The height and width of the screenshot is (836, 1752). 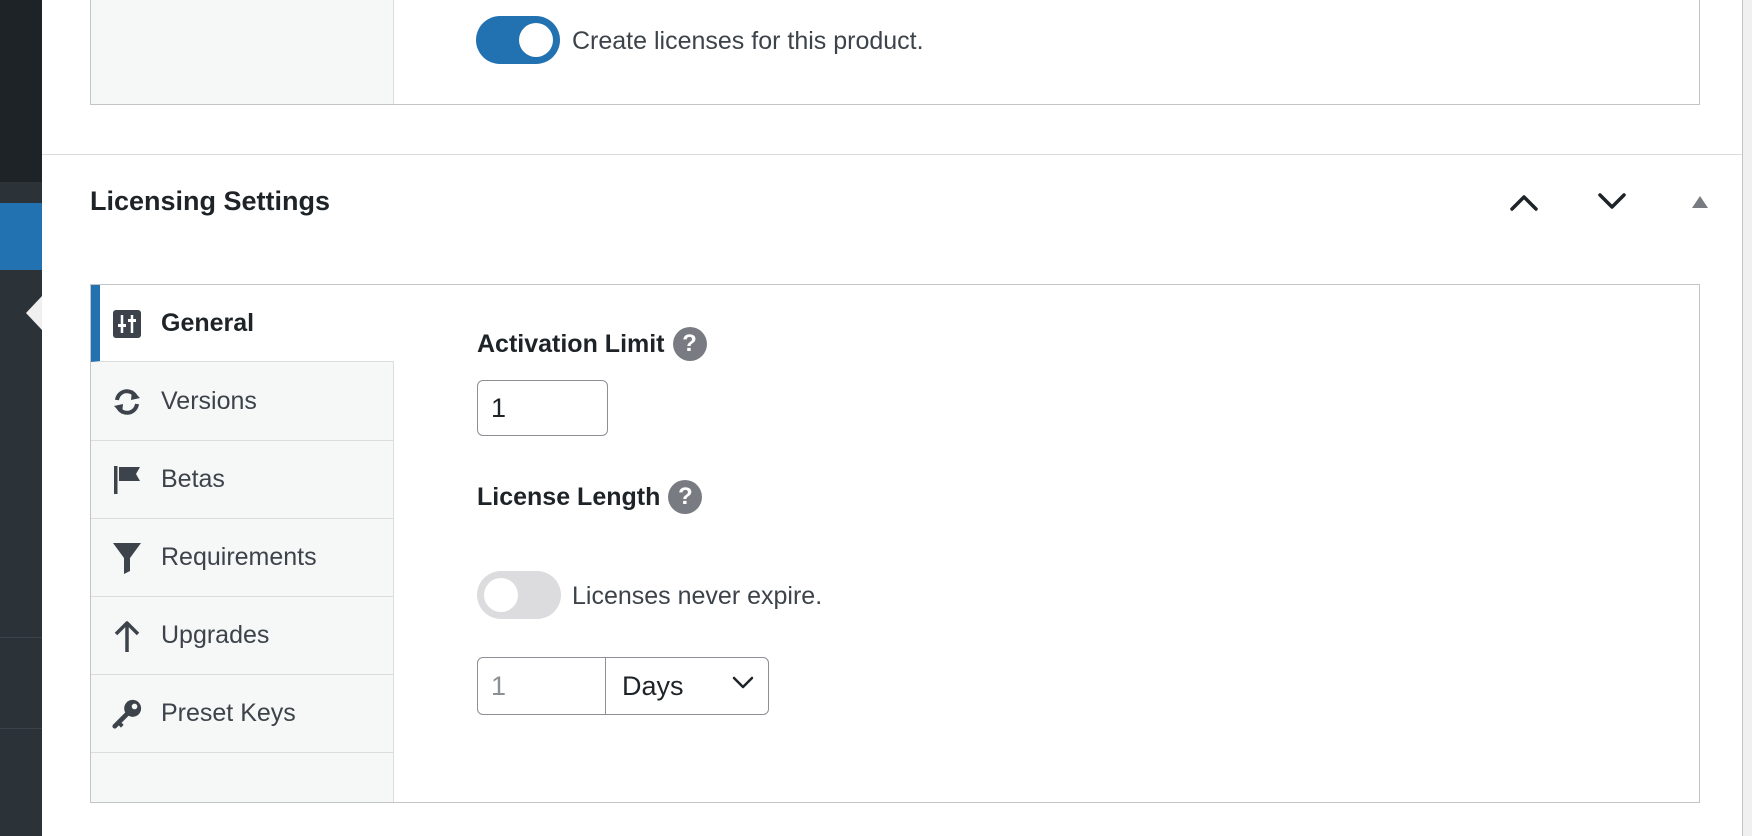 I want to click on activation-limit-label: Activation Limit ?, so click(x=592, y=344).